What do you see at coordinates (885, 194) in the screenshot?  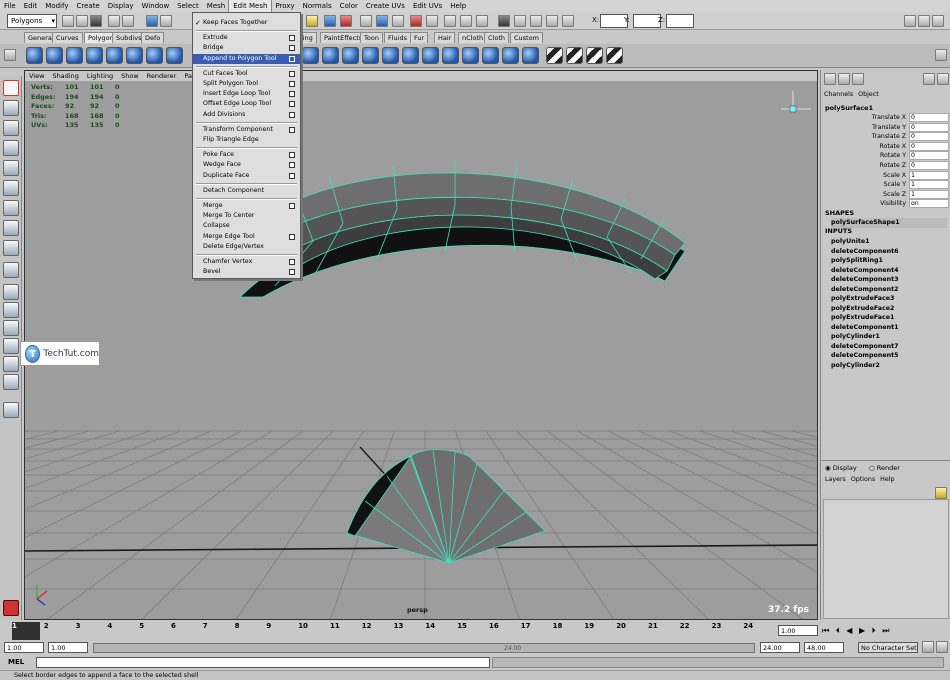 I see `channel-scale-z: Scale Z1` at bounding box center [885, 194].